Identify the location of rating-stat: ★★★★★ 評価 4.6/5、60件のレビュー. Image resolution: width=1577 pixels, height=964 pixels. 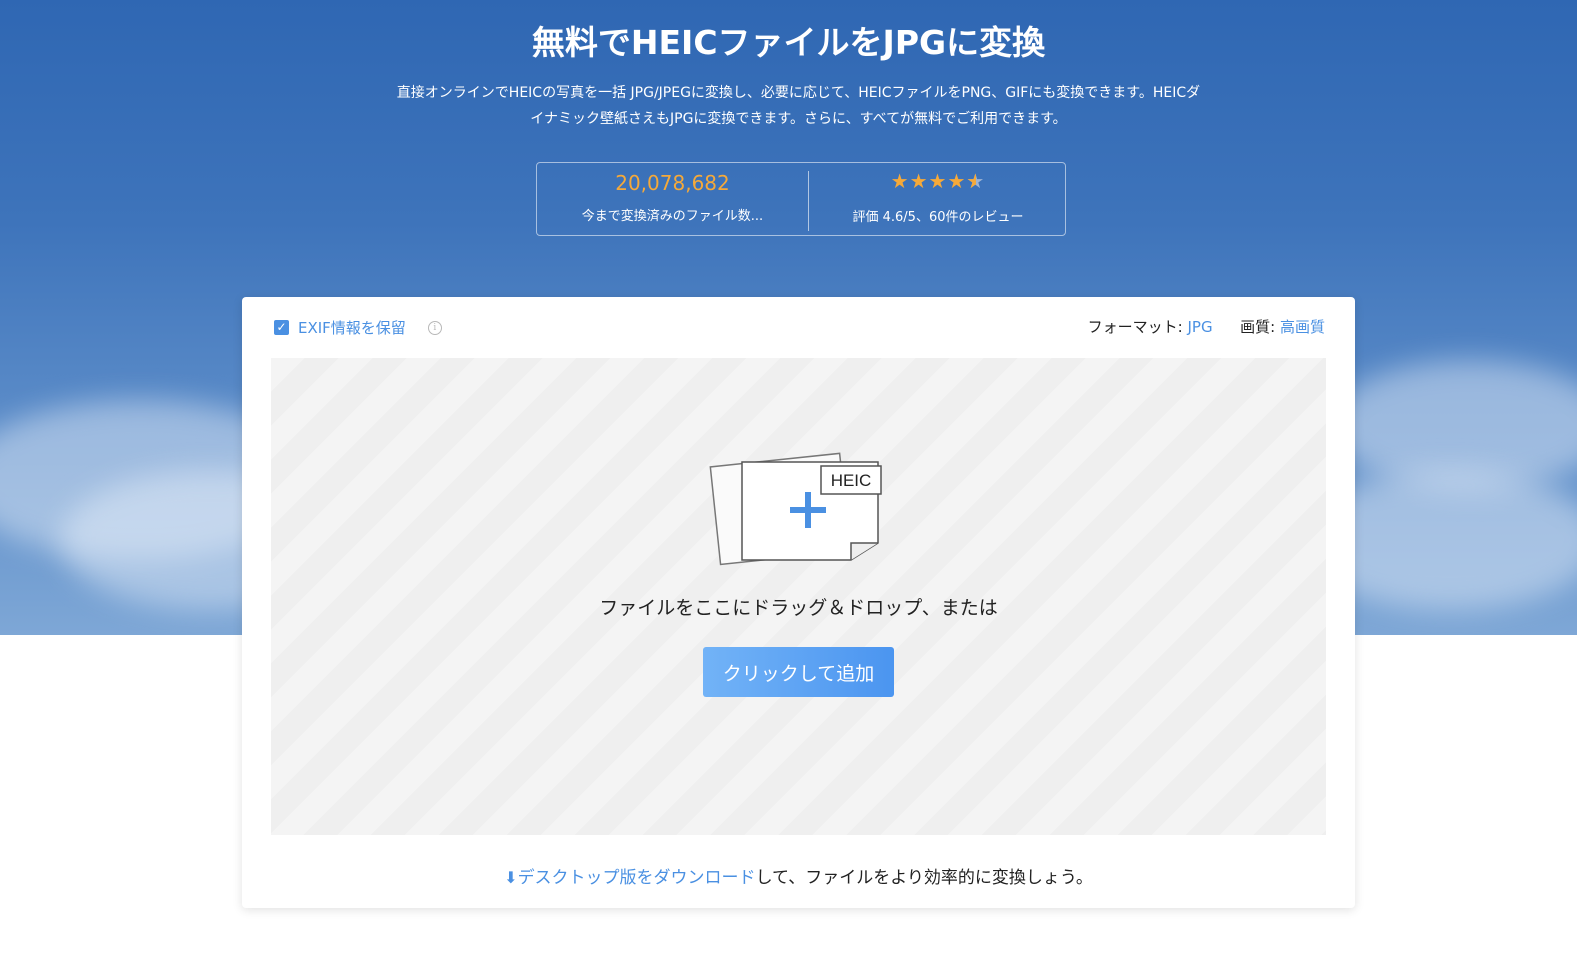
(938, 199).